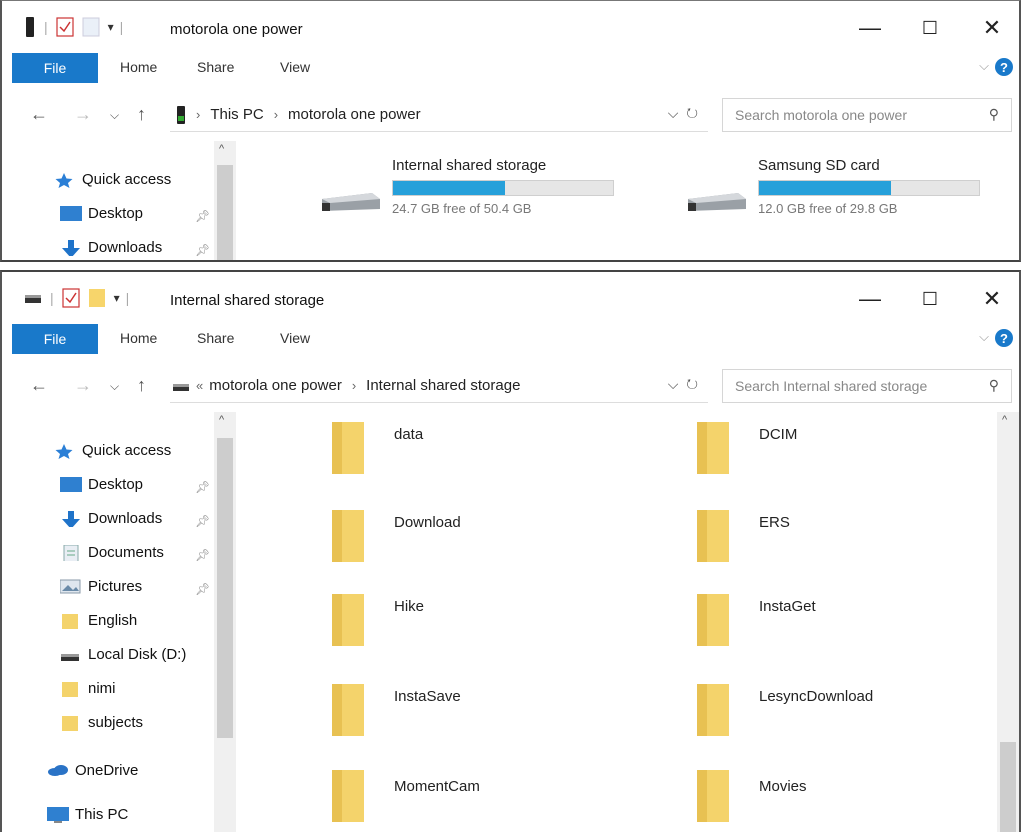 This screenshot has height=832, width=1021. I want to click on sidebar-item-label: Local Disk (D:), so click(137, 654).